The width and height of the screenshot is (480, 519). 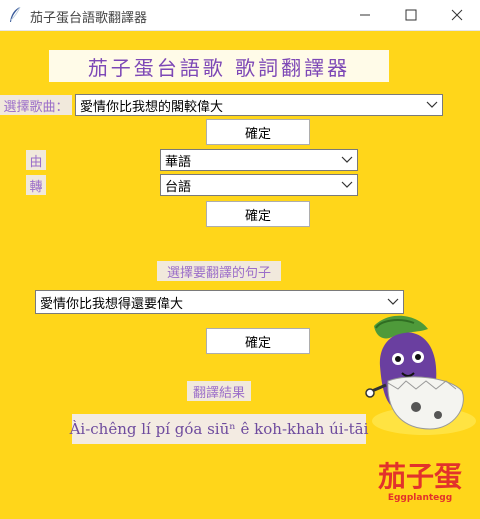 What do you see at coordinates (258, 132) in the screenshot?
I see `song-confirm-button: 確定` at bounding box center [258, 132].